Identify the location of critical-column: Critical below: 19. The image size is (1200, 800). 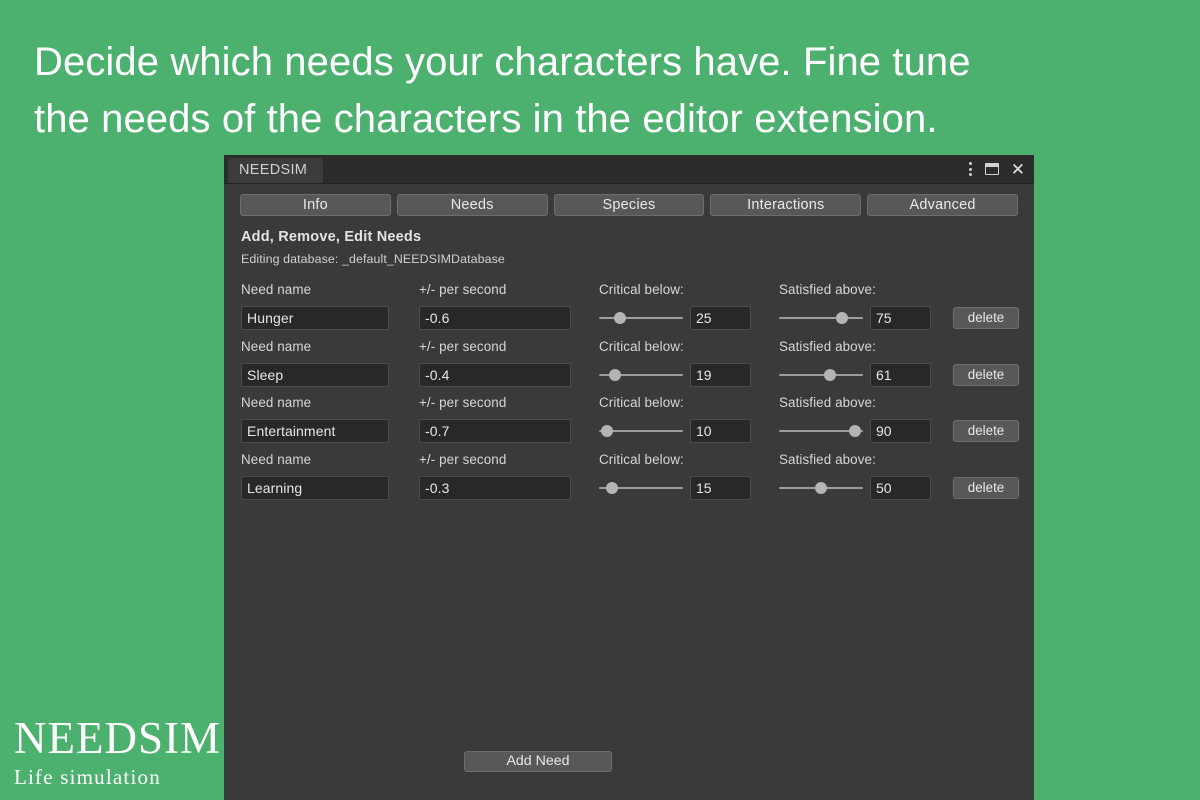
(675, 363).